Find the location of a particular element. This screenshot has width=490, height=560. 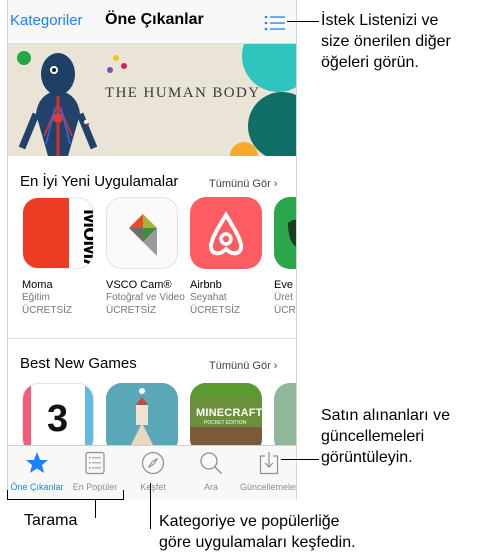

compass-icon is located at coordinates (153, 463).